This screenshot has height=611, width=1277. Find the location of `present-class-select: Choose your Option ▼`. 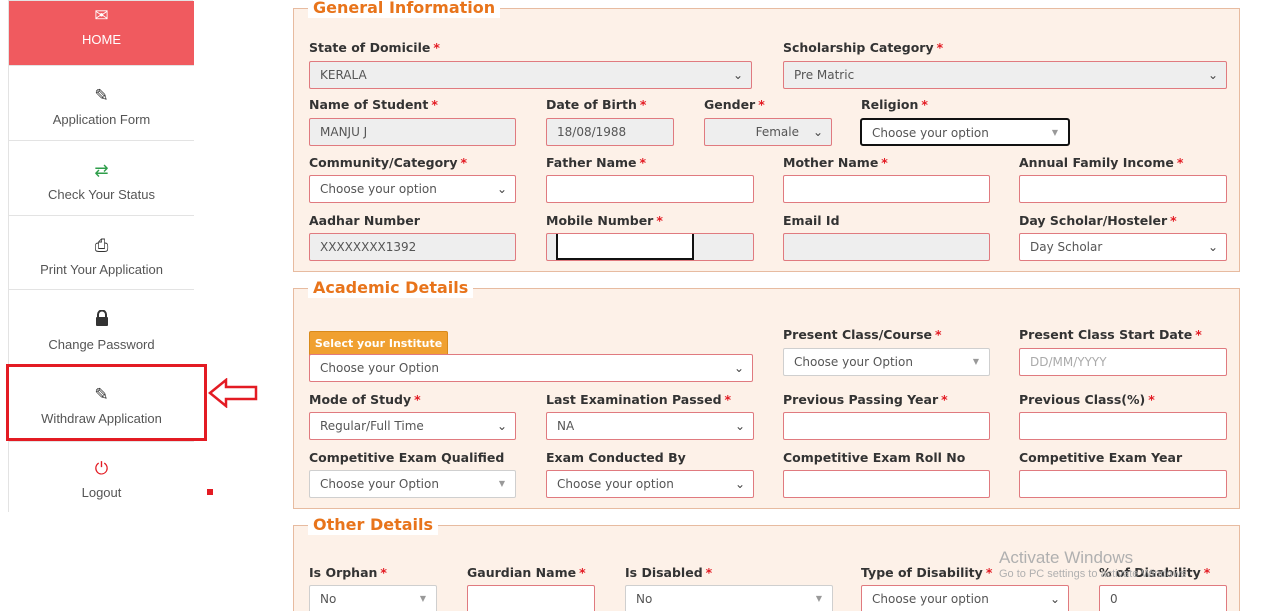

present-class-select: Choose your Option ▼ is located at coordinates (886, 362).